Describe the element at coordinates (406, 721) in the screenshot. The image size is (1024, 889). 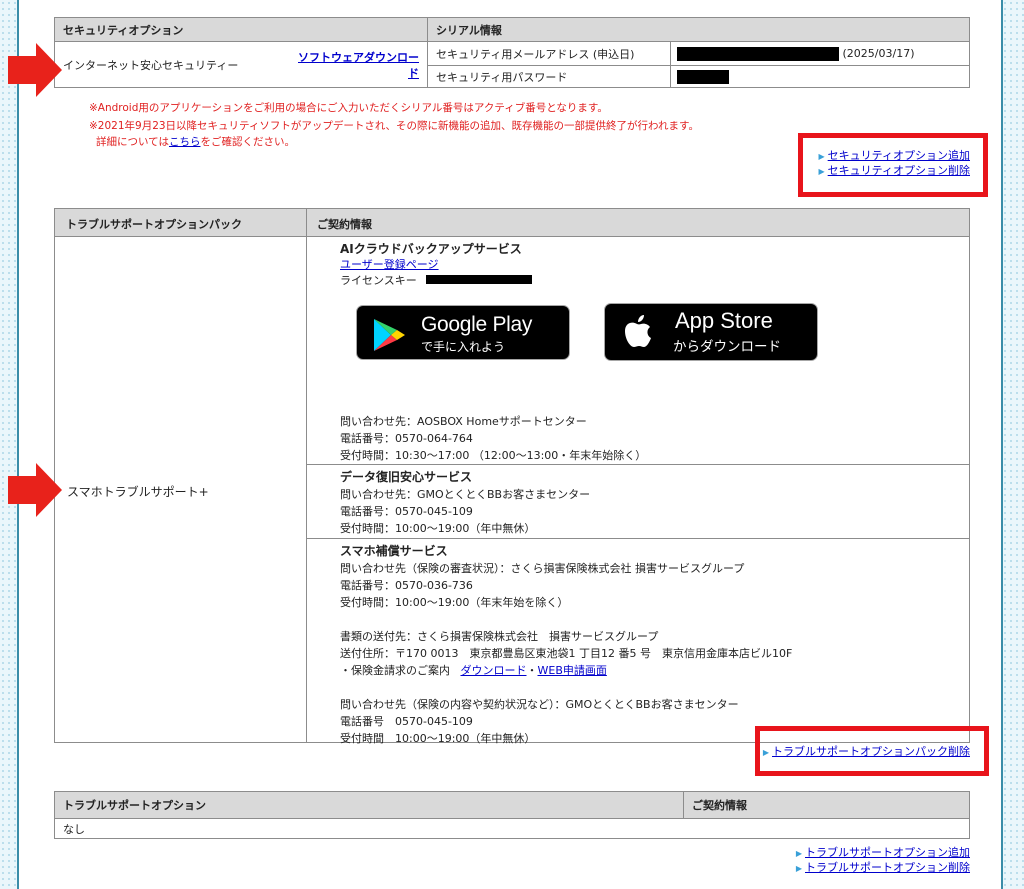
I see `insurance-phone2: 電話番号 0570-045-109` at that location.